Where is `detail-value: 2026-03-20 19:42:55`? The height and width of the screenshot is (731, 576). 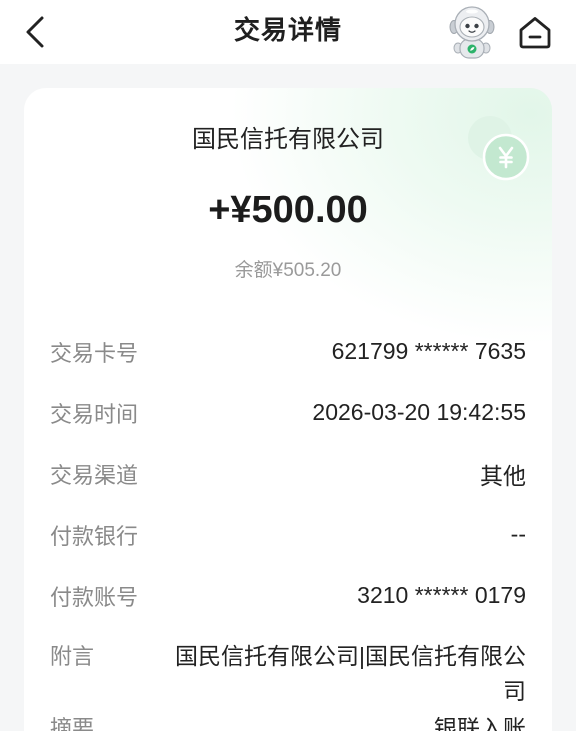 detail-value: 2026-03-20 19:42:55 is located at coordinates (419, 412).